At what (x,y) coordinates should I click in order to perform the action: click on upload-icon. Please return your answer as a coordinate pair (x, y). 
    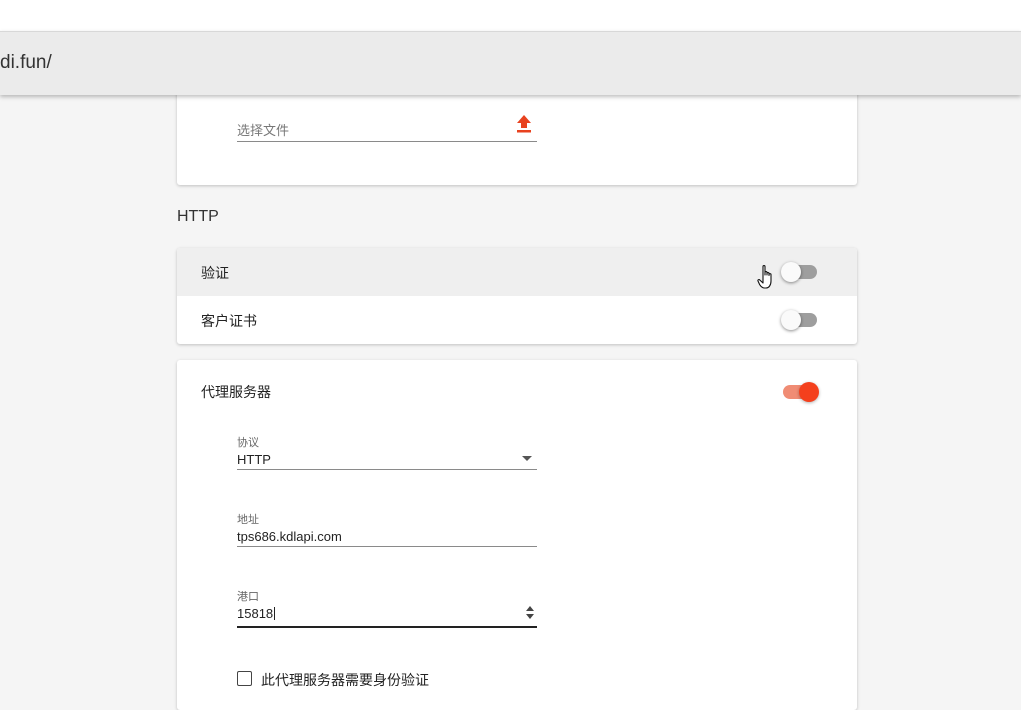
    Looking at the image, I should click on (524, 124).